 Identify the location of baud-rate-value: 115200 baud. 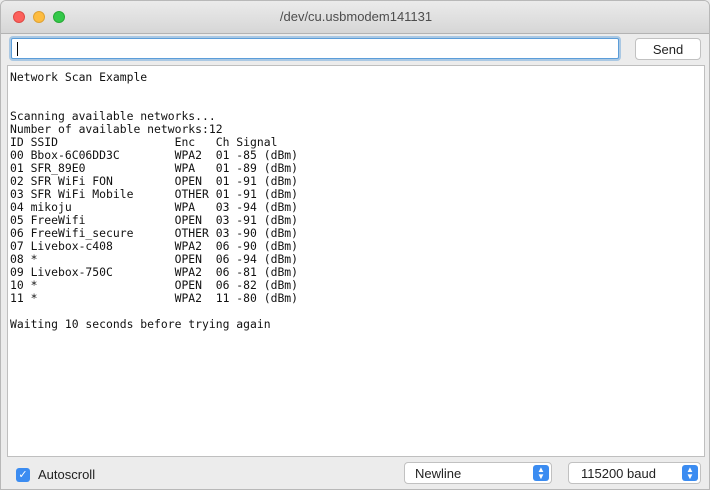
(618, 473).